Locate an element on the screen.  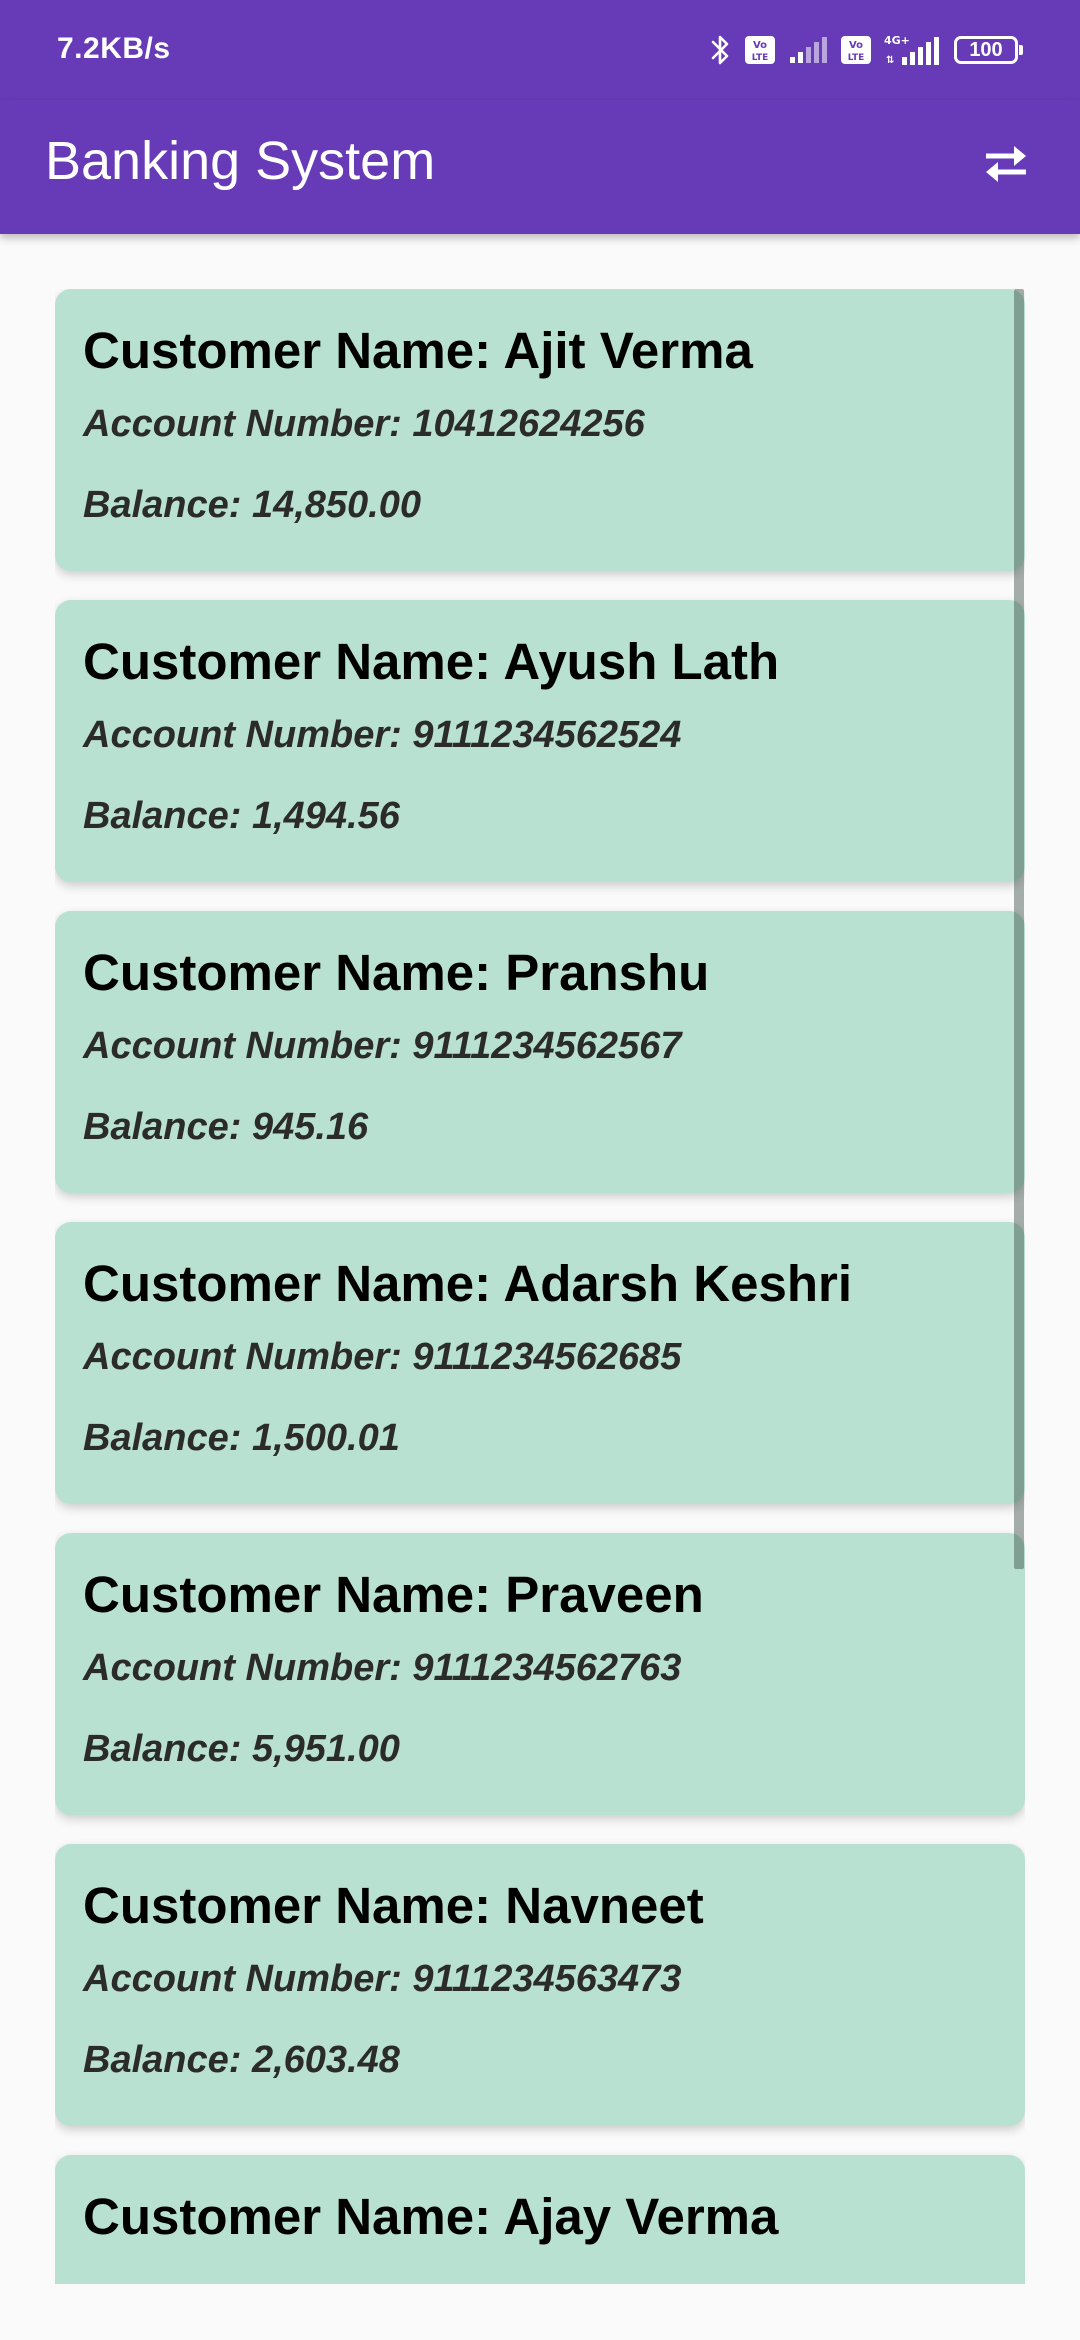
account-number: Account Number: 9111234562524 is located at coordinates (382, 735).